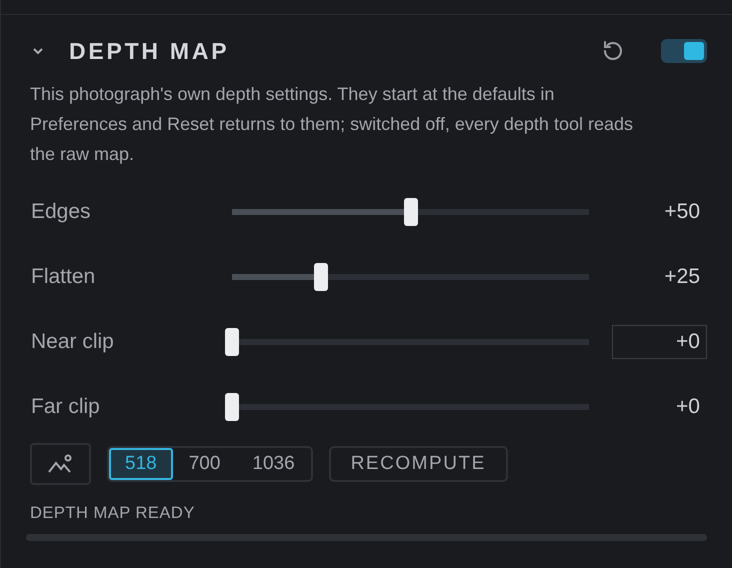  Describe the element at coordinates (684, 51) in the screenshot. I see `enable-toggle` at that location.